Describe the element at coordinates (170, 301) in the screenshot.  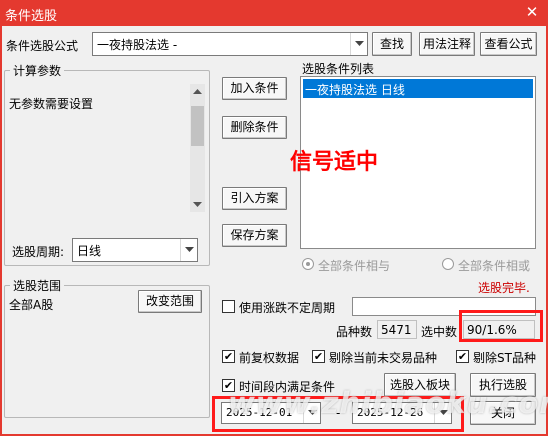
I see `change-scope-button: 改变范围` at that location.